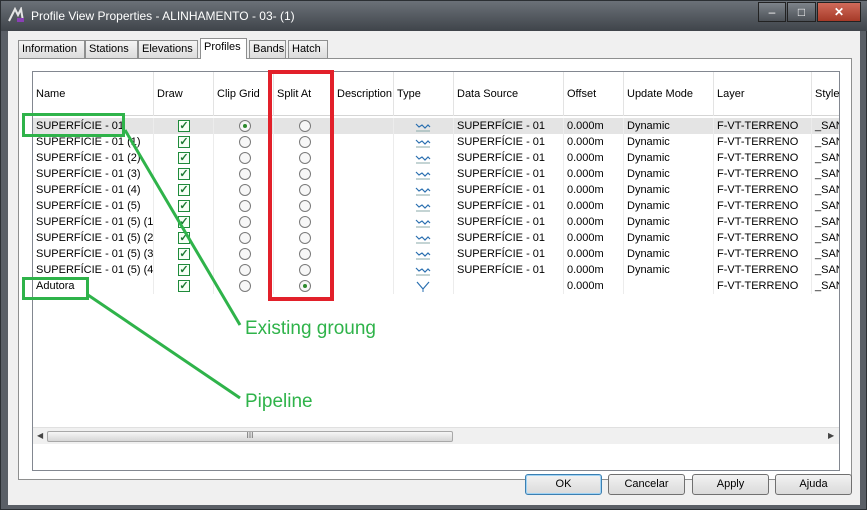  I want to click on column-header-style: Style, so click(825, 94).